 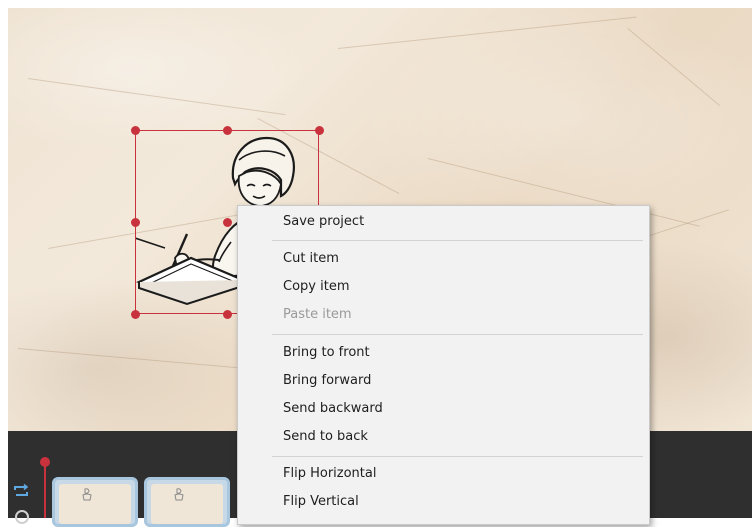 What do you see at coordinates (326, 353) in the screenshot?
I see `menu-item-bring-to-front: Bring to front` at bounding box center [326, 353].